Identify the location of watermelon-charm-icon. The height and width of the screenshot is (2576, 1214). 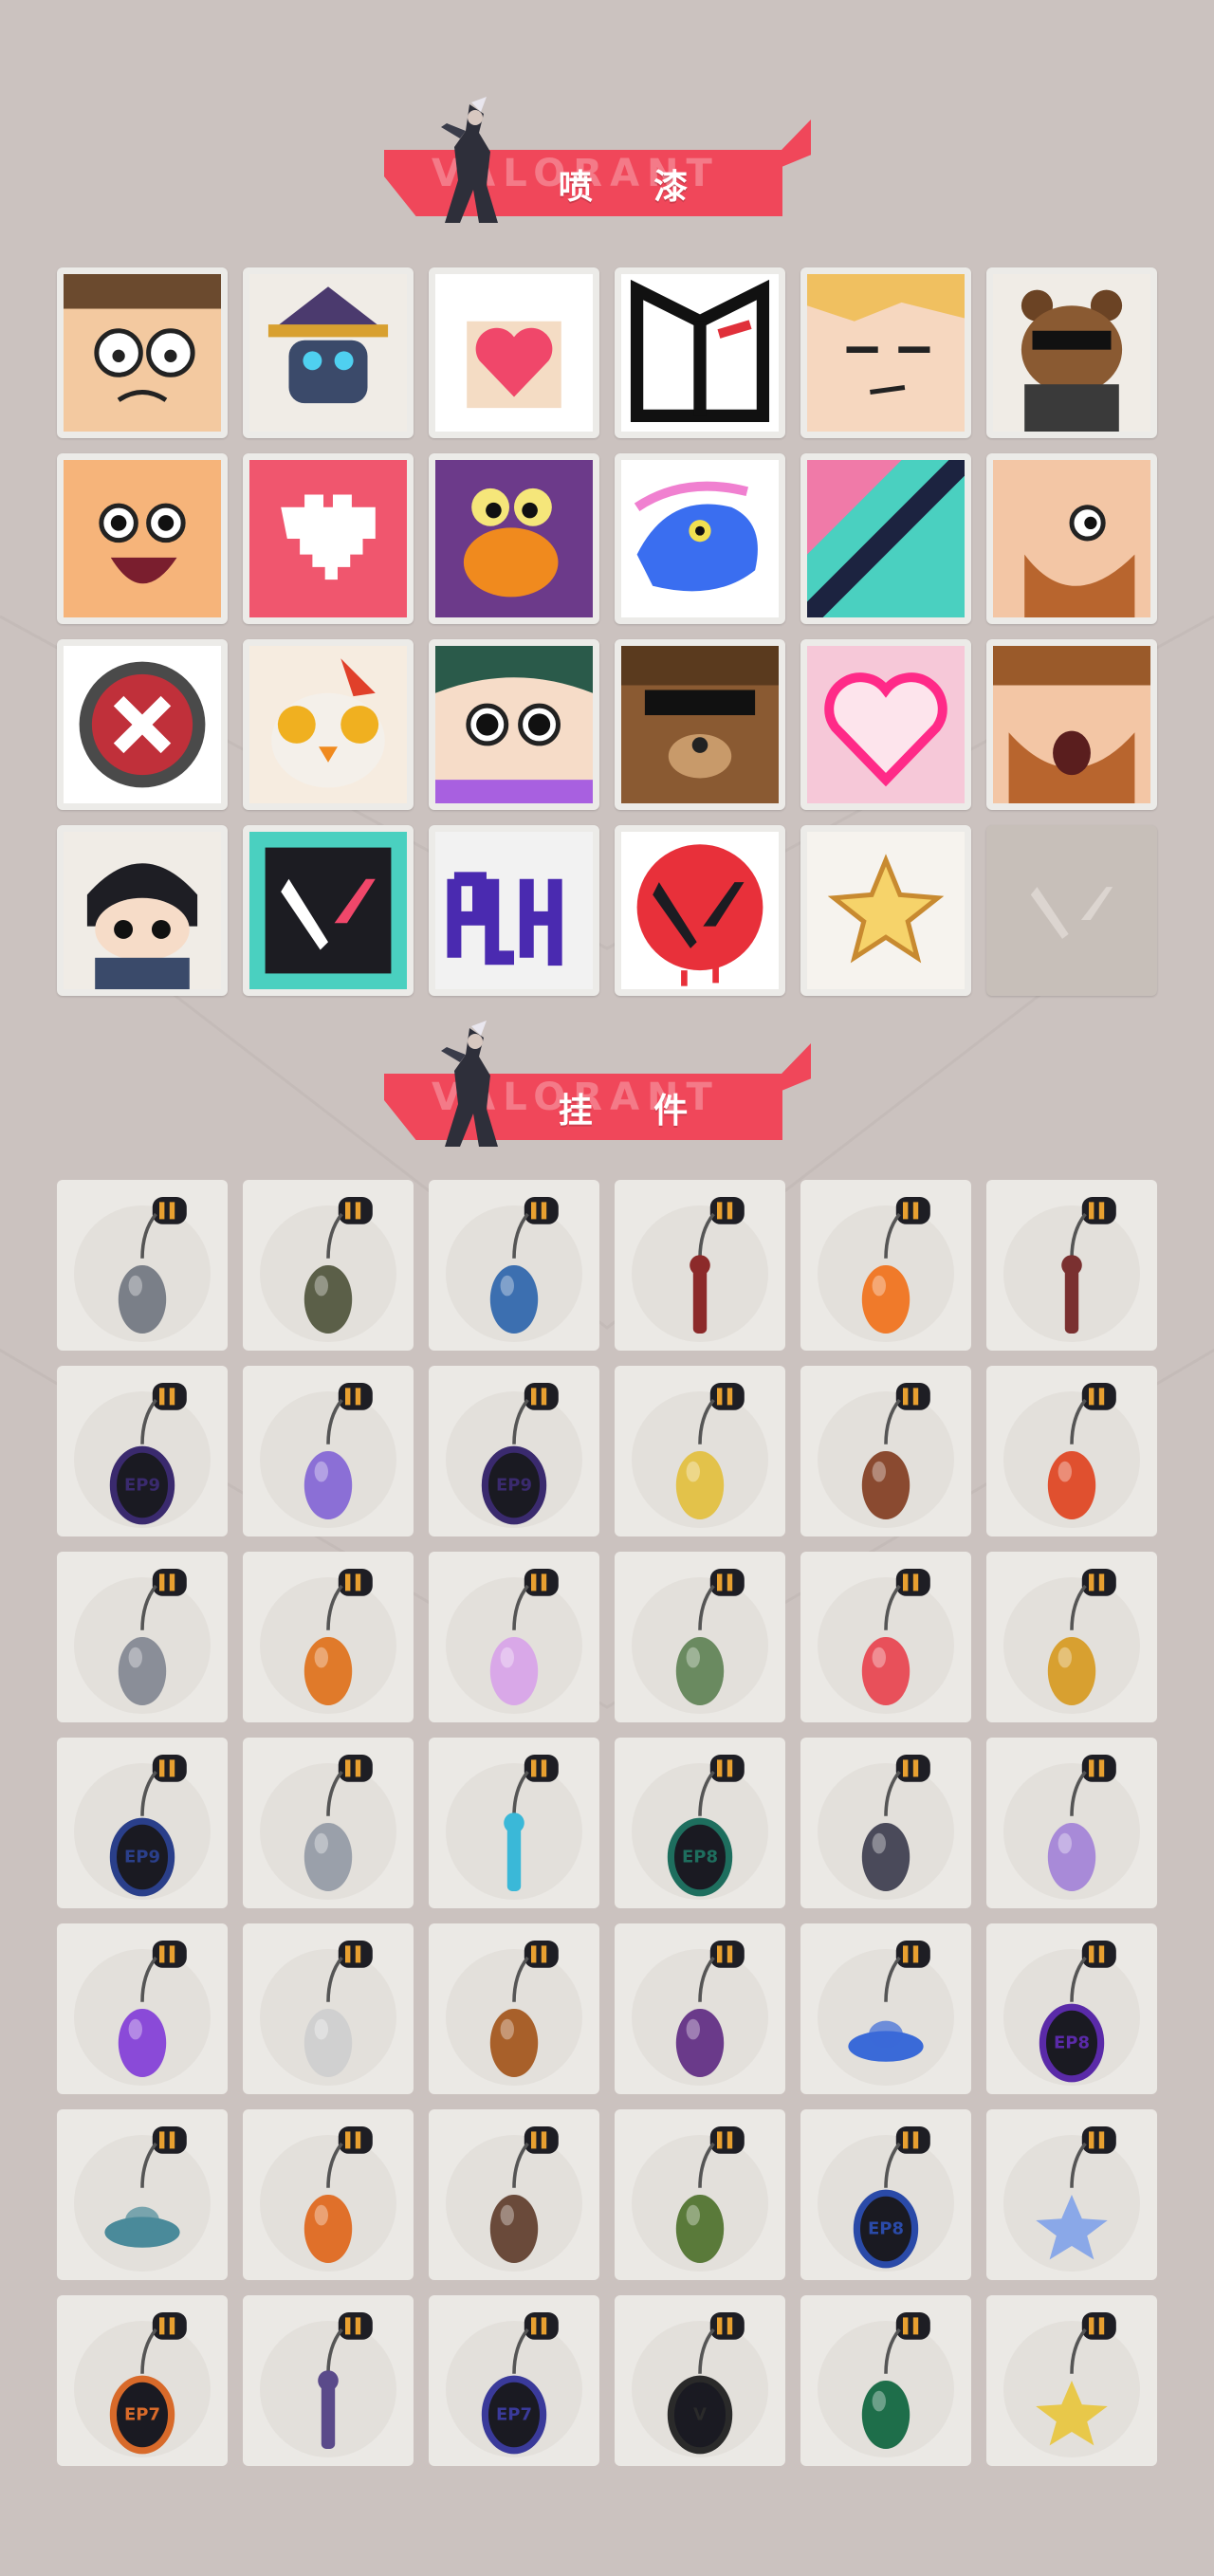
(886, 1641).